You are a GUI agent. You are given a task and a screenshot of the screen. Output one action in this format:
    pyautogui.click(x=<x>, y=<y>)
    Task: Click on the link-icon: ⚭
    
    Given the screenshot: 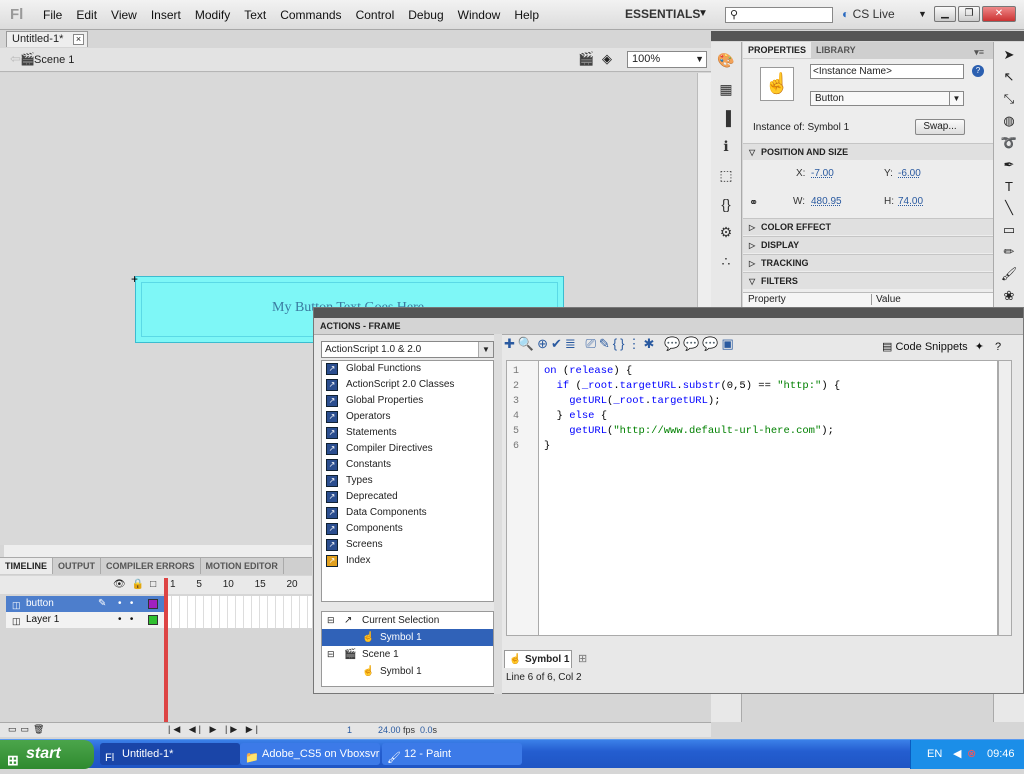 What is the action you would take?
    pyautogui.click(x=753, y=202)
    